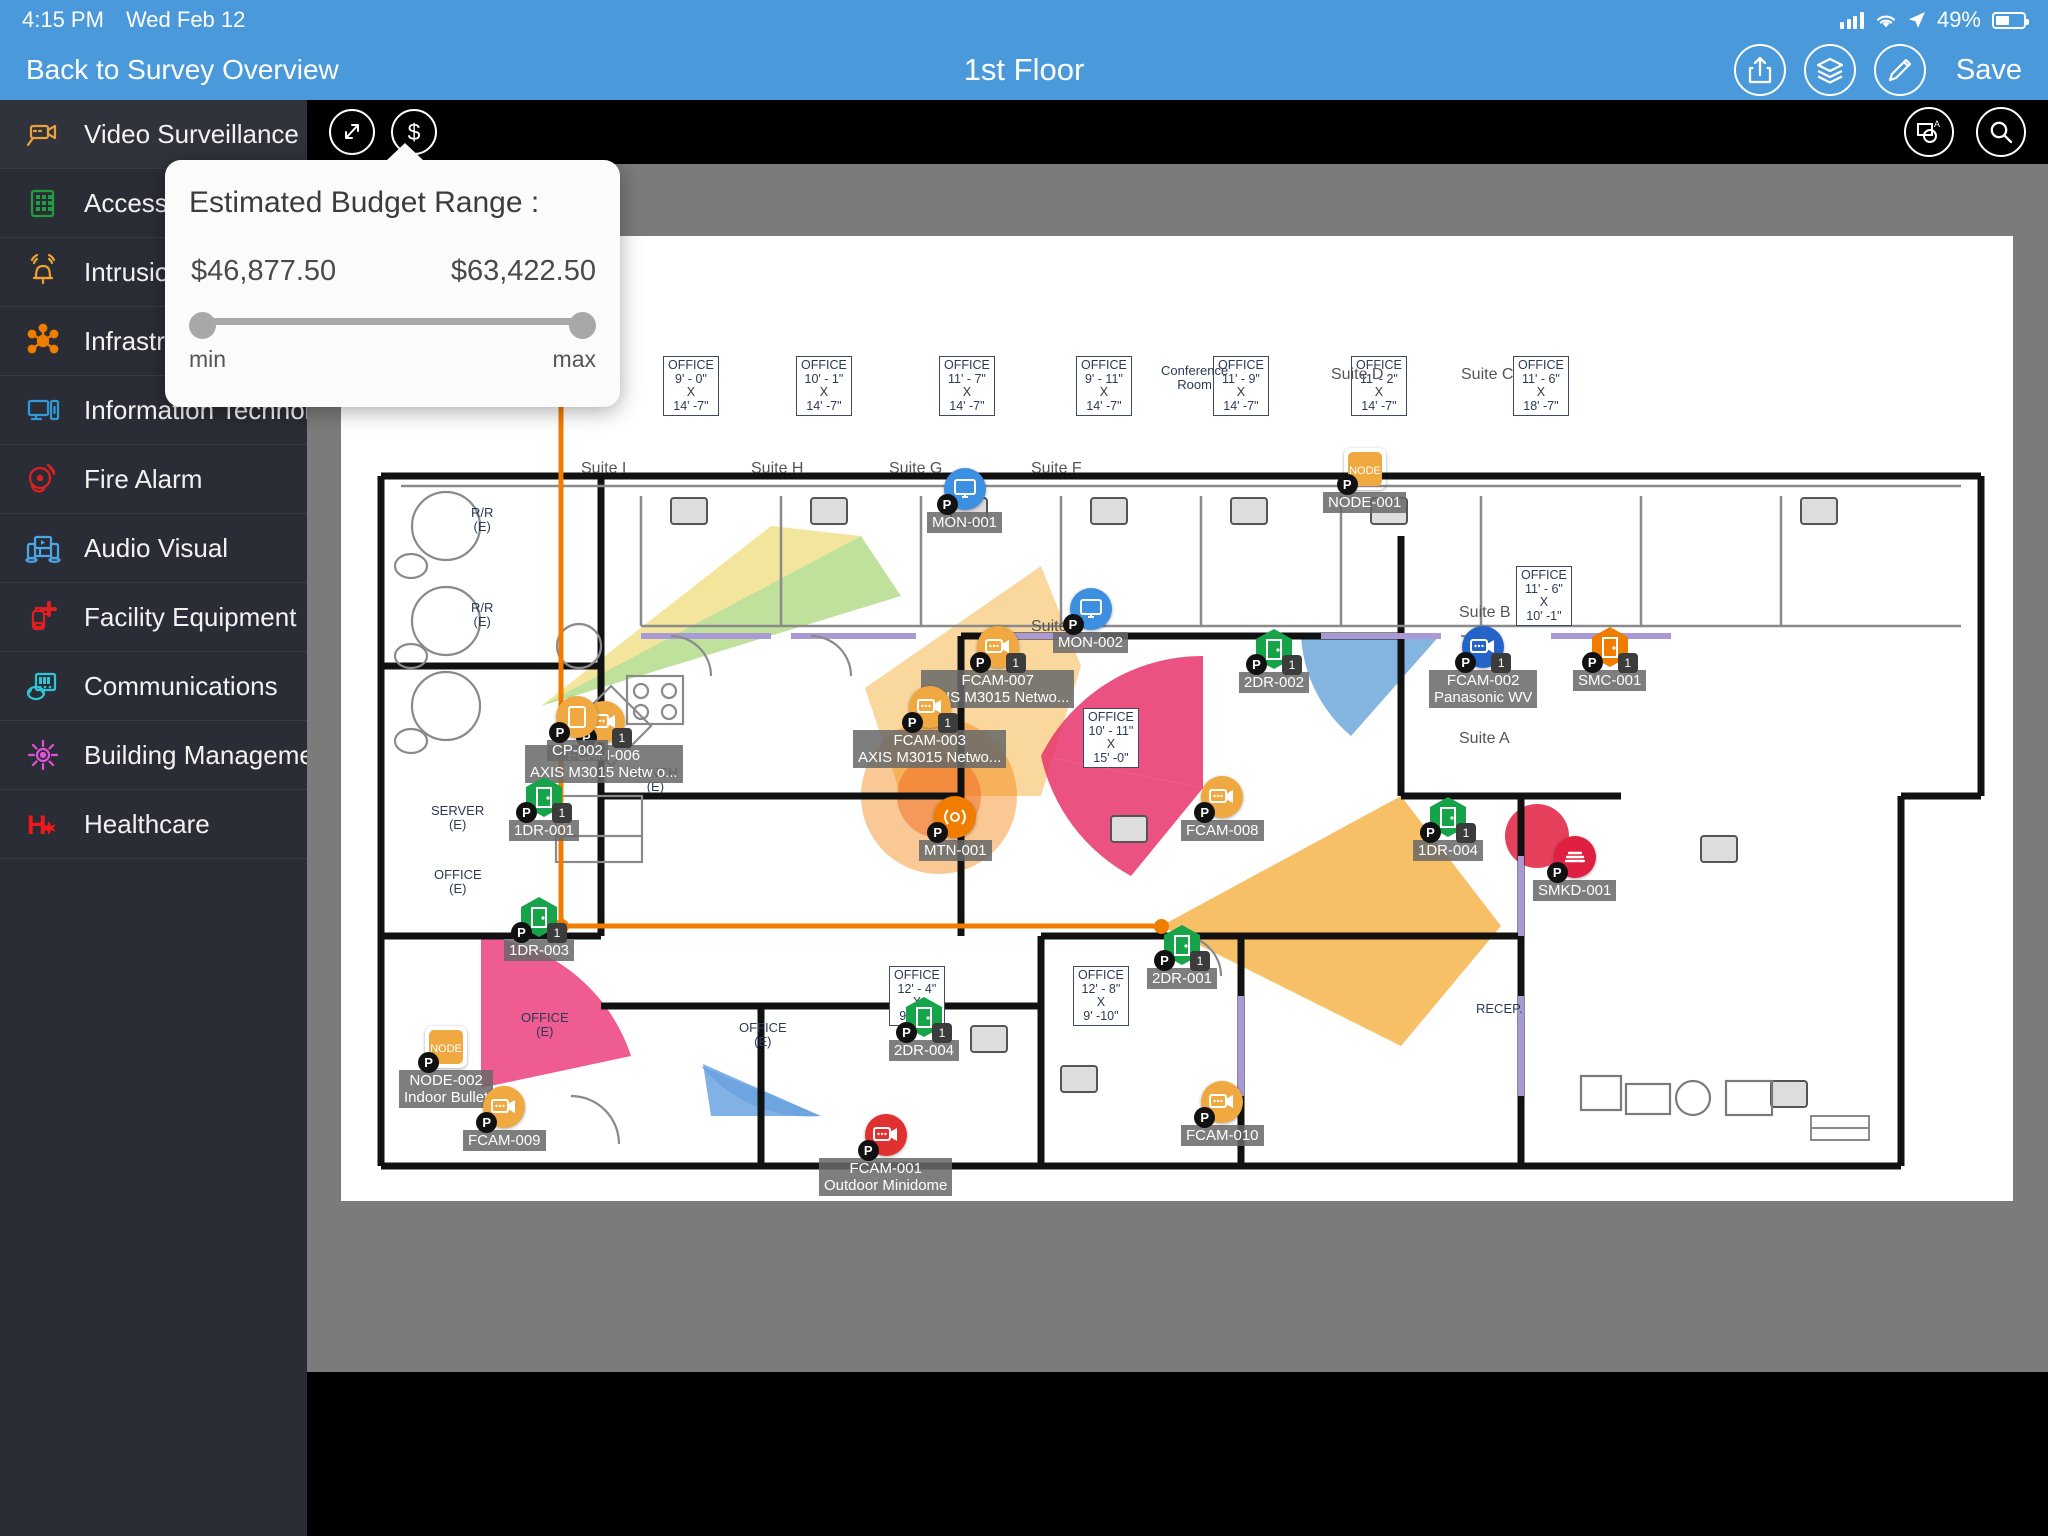 The height and width of the screenshot is (1536, 2048). What do you see at coordinates (392, 271) in the screenshot?
I see `budget-values: $46,877.50 $63,422.50` at bounding box center [392, 271].